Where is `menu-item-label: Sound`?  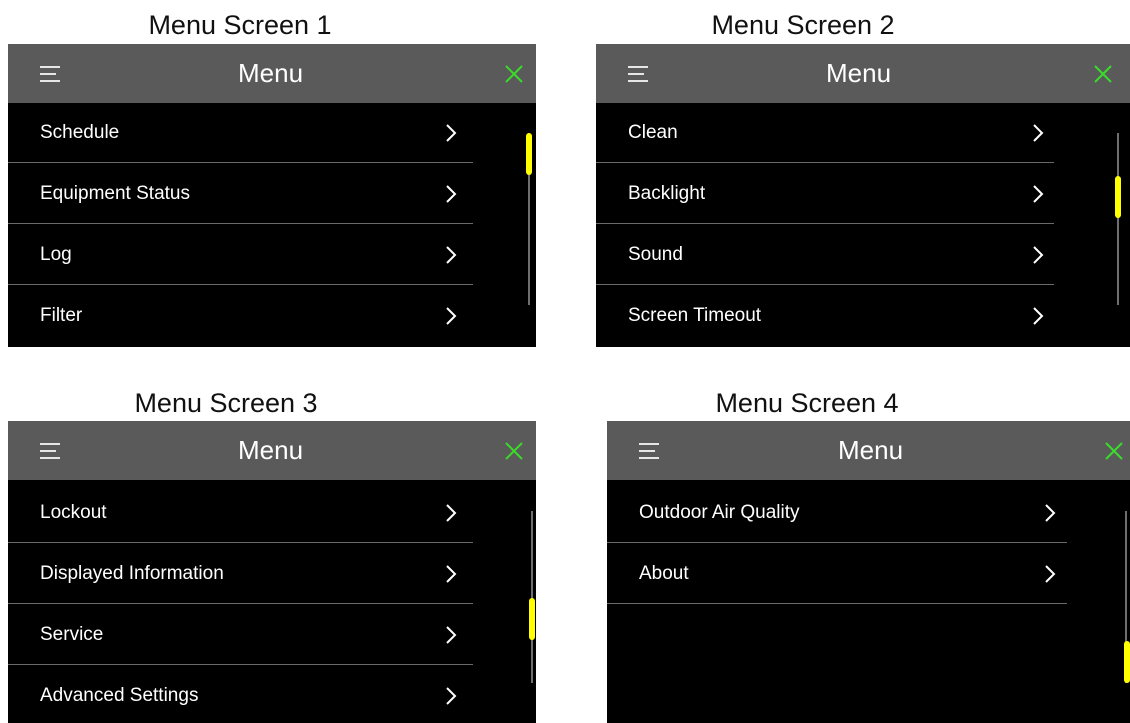
menu-item-label: Sound is located at coordinates (655, 254).